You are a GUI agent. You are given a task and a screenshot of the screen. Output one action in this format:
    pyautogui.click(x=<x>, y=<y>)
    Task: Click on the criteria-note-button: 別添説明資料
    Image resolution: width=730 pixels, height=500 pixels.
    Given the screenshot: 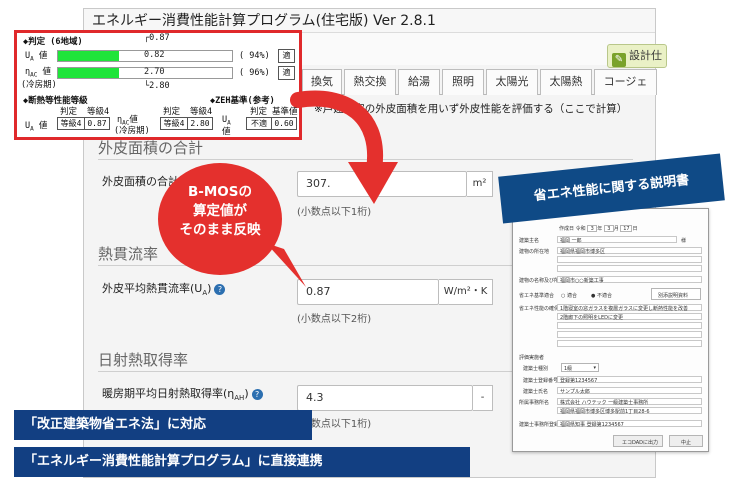 What is the action you would take?
    pyautogui.click(x=676, y=294)
    